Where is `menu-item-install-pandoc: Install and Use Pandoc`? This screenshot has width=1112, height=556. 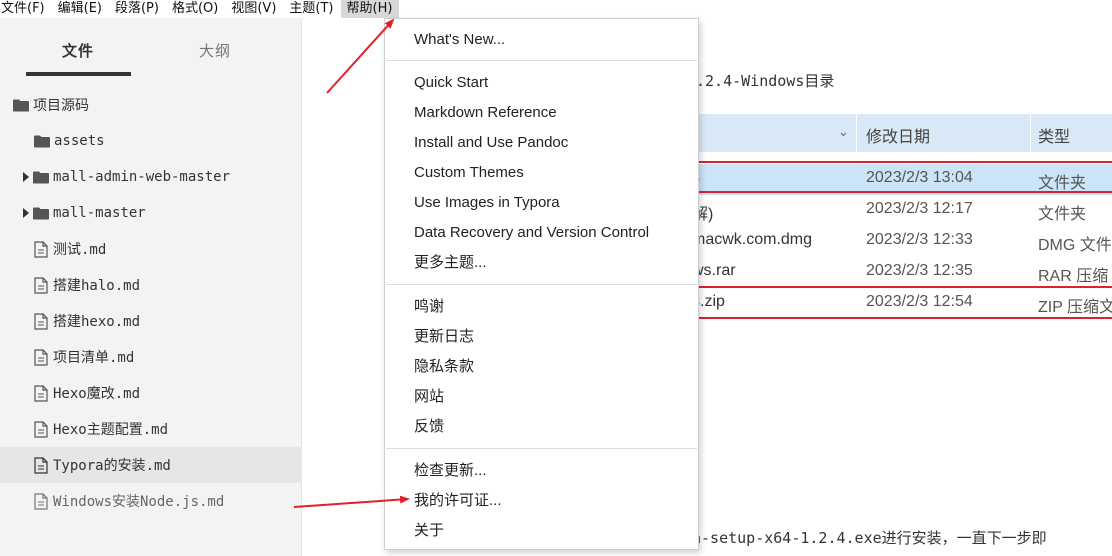 menu-item-install-pandoc: Install and Use Pandoc is located at coordinates (491, 143).